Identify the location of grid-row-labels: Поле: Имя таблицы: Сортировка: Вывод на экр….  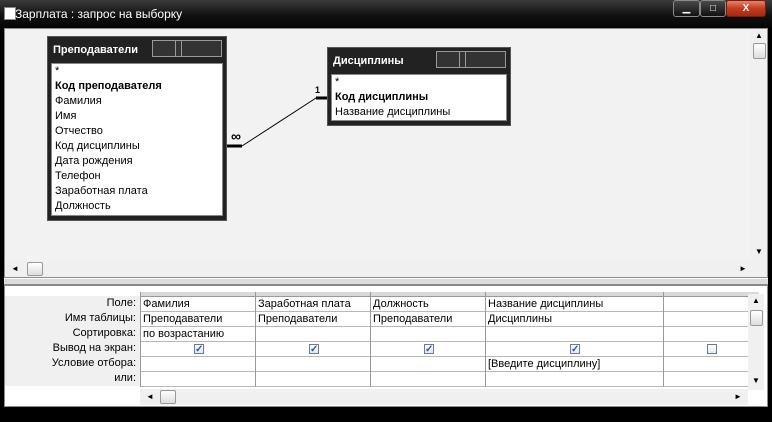
(72, 341).